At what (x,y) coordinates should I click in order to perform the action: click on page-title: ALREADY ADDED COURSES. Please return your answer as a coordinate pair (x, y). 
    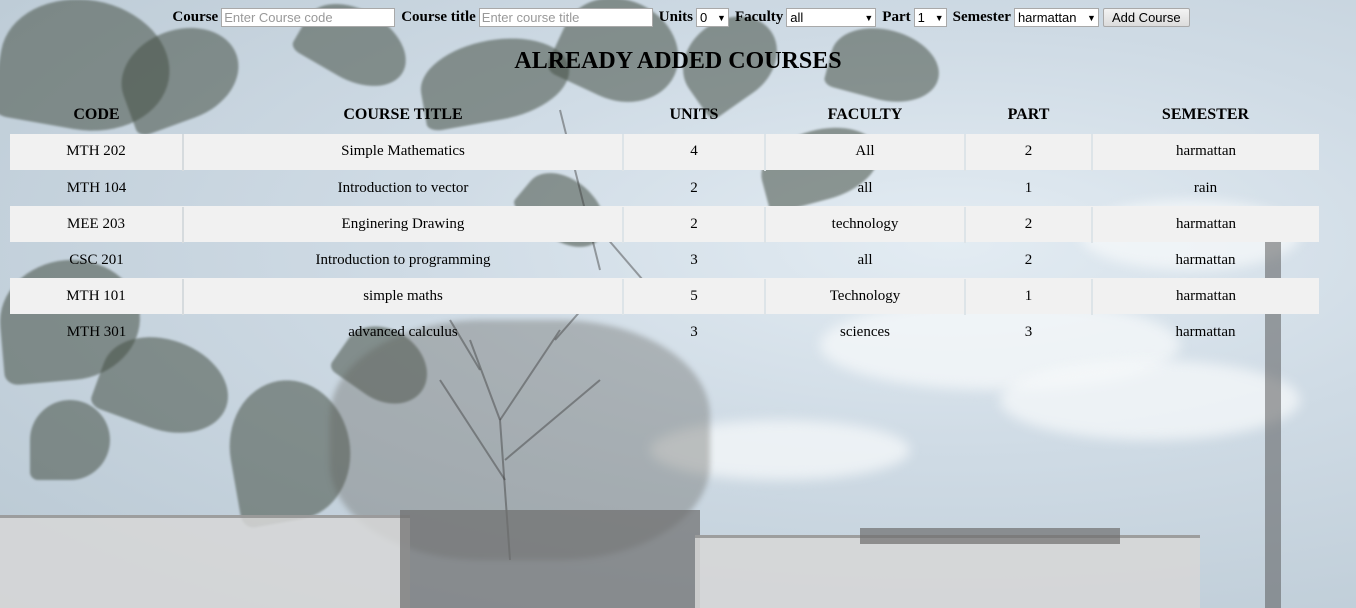
    Looking at the image, I should click on (678, 61).